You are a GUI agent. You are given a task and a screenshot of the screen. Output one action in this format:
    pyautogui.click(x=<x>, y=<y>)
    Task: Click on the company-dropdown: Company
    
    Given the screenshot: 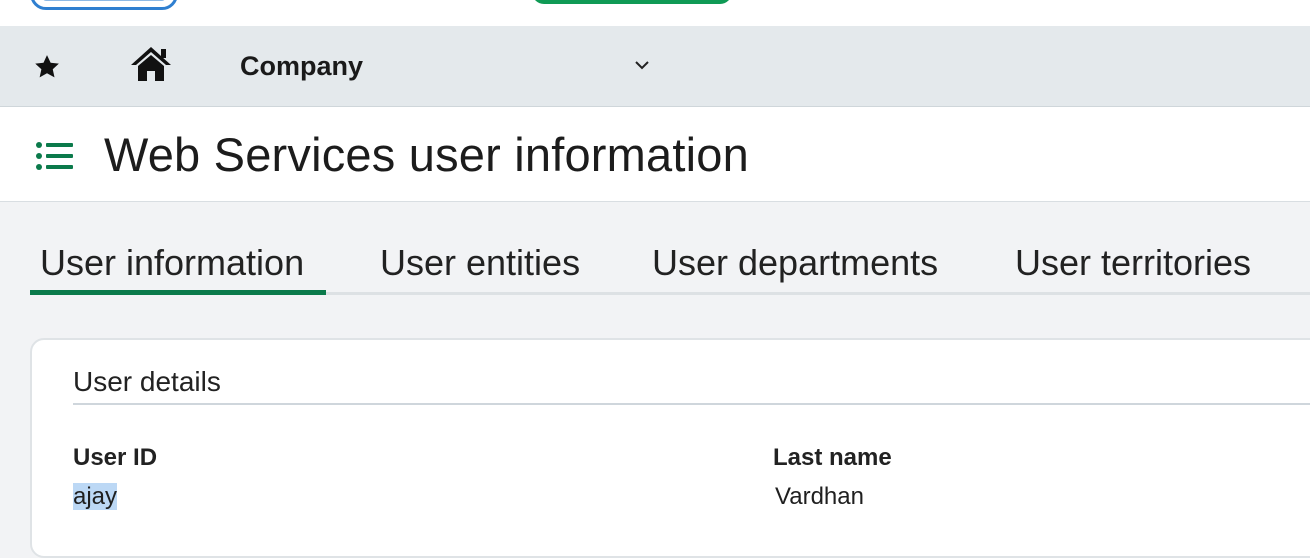 What is the action you would take?
    pyautogui.click(x=450, y=67)
    